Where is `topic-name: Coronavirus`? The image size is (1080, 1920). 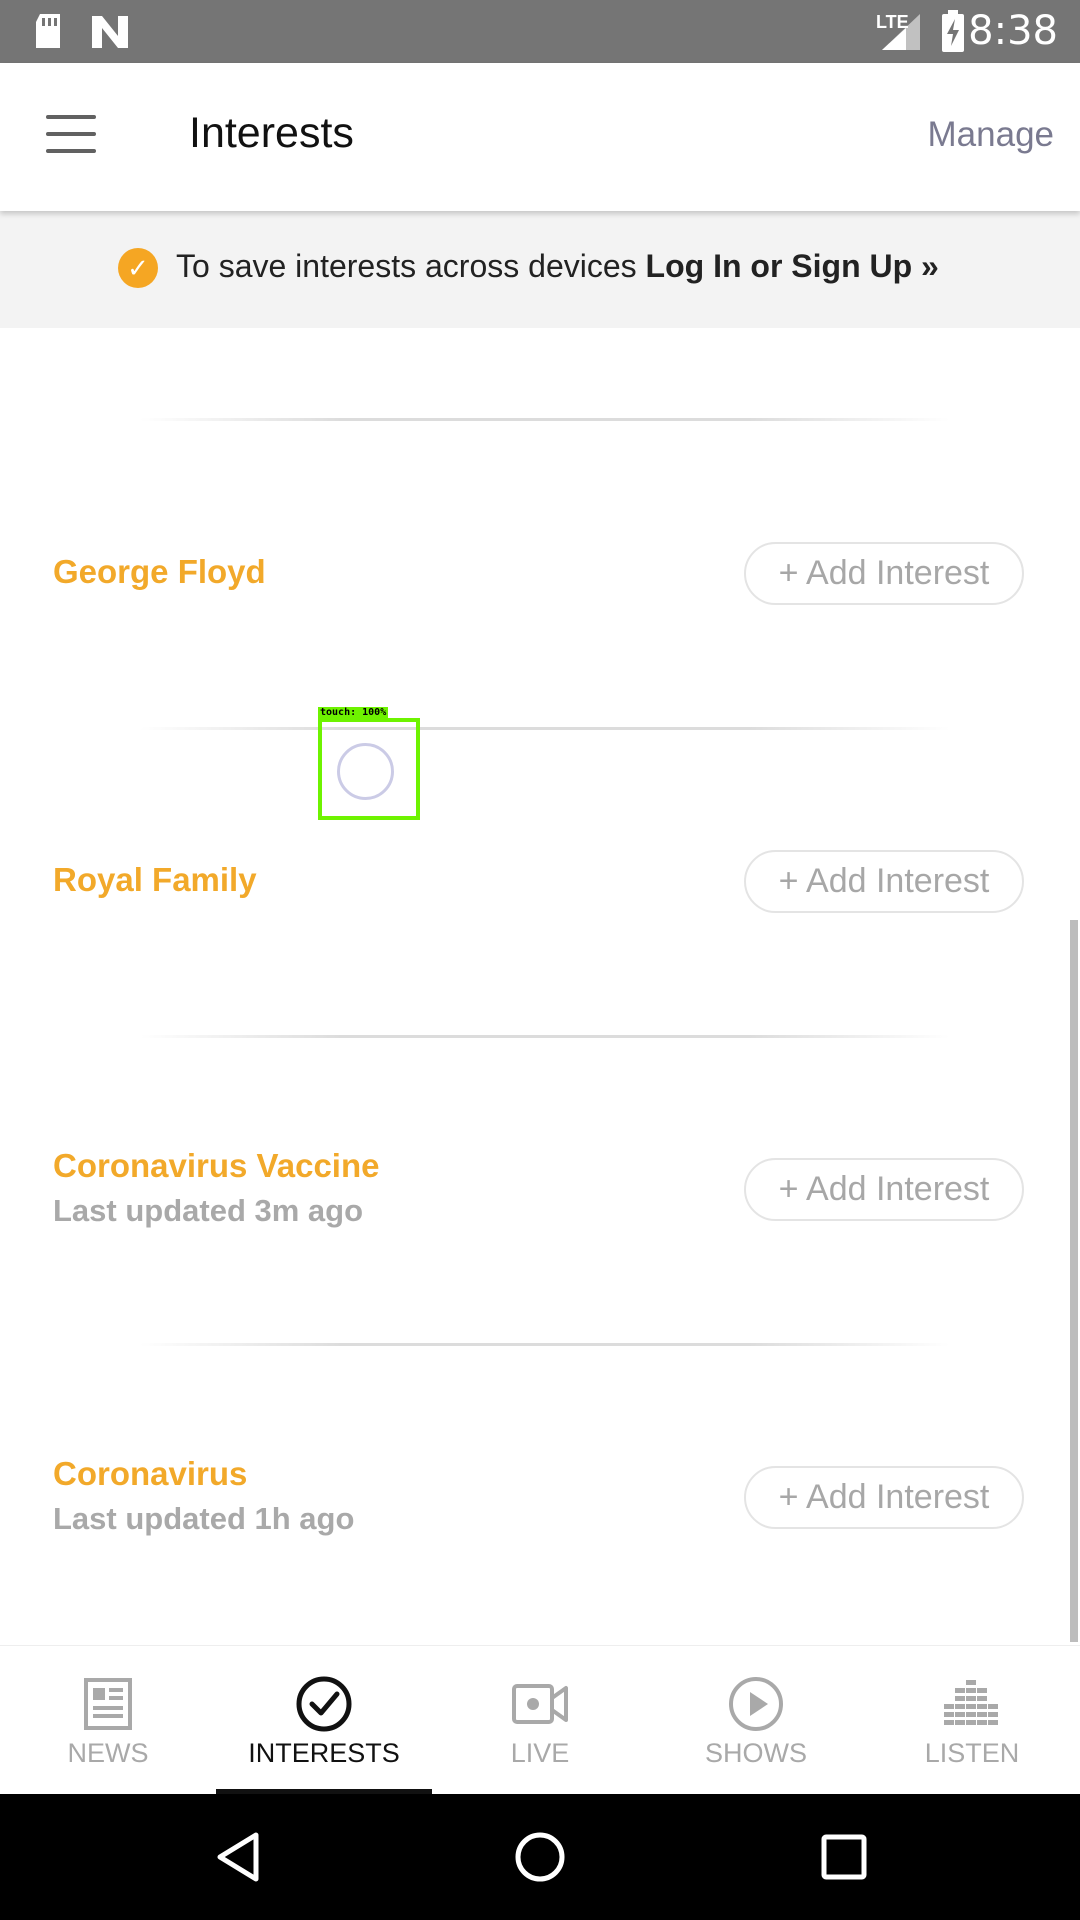 topic-name: Coronavirus is located at coordinates (150, 1474).